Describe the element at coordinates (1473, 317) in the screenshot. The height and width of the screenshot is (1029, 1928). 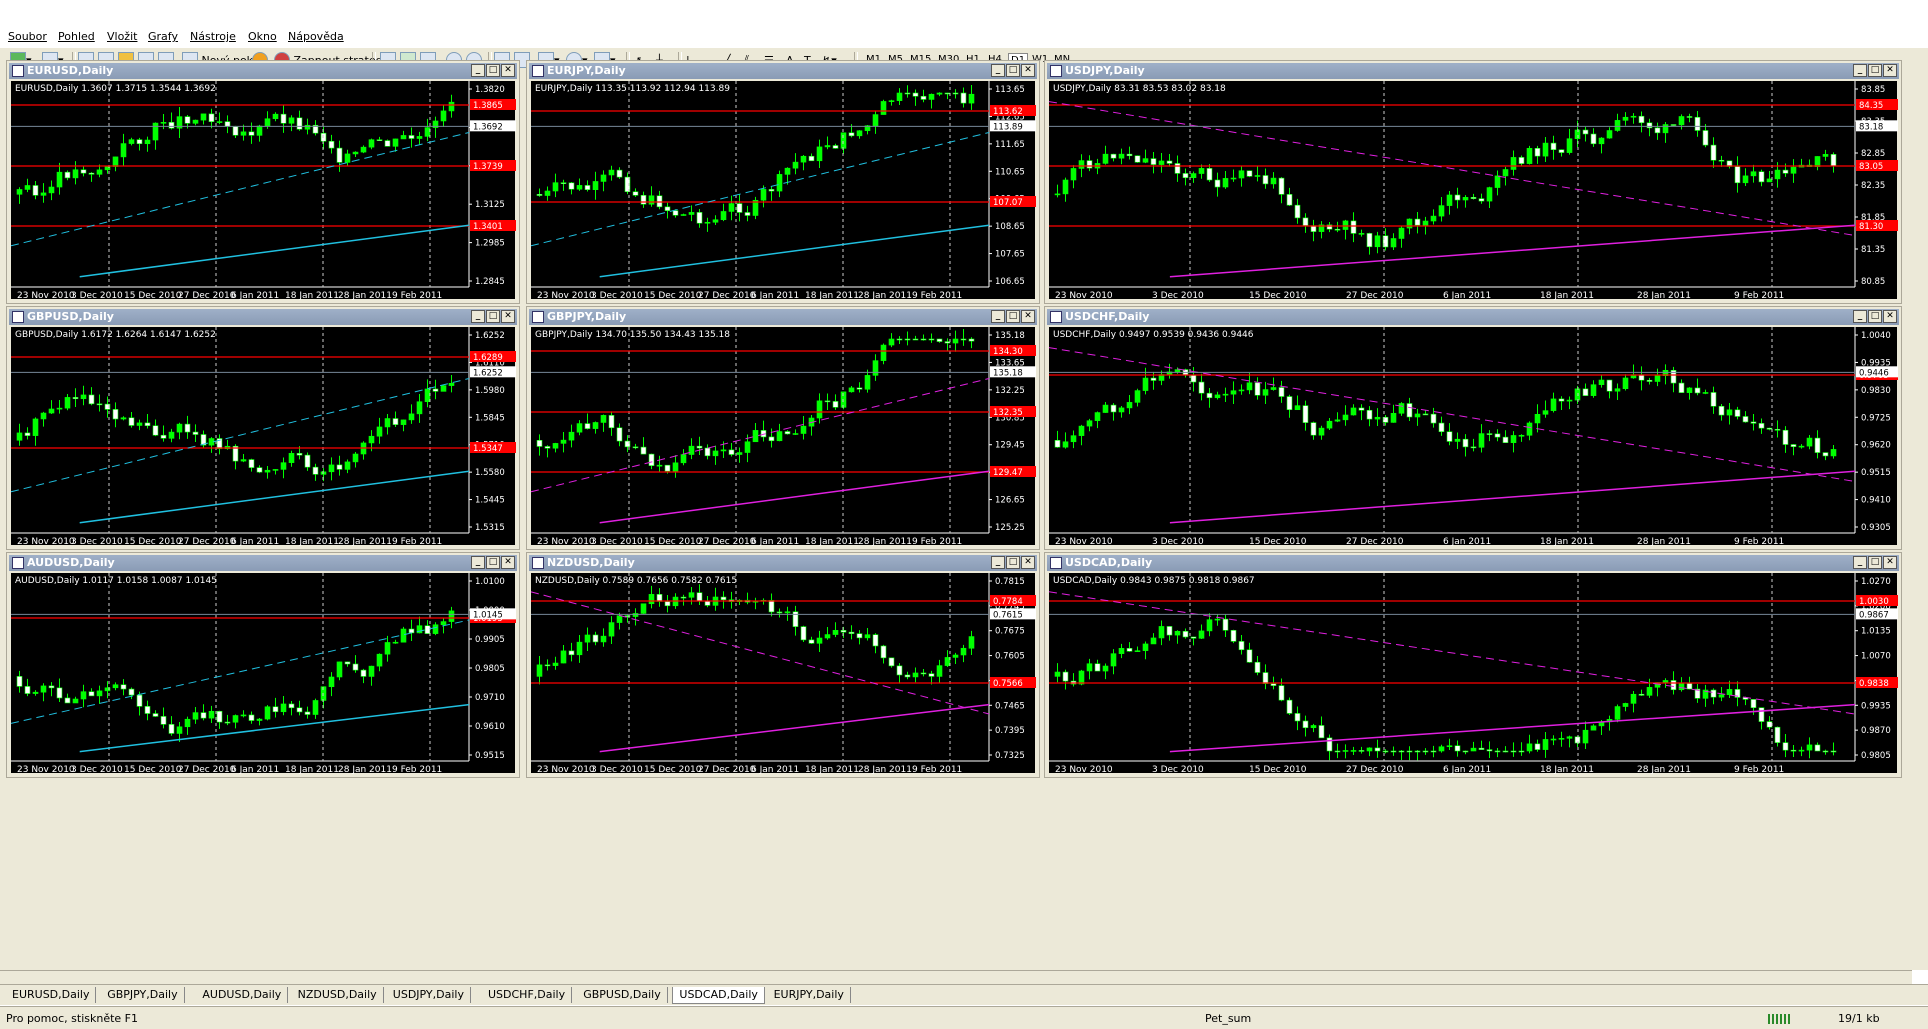
I see `chart-window-title: USDCHF,Daily _ □ ✕` at that location.